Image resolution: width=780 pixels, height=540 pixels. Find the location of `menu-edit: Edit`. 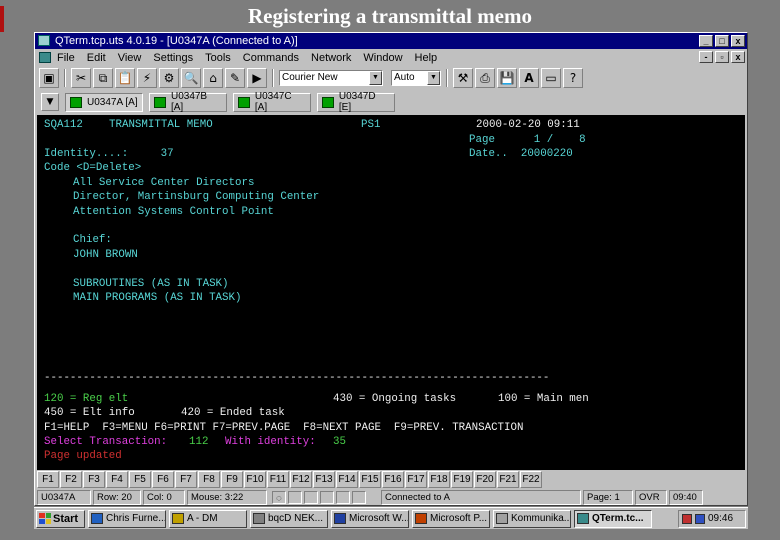

menu-edit: Edit is located at coordinates (96, 58).